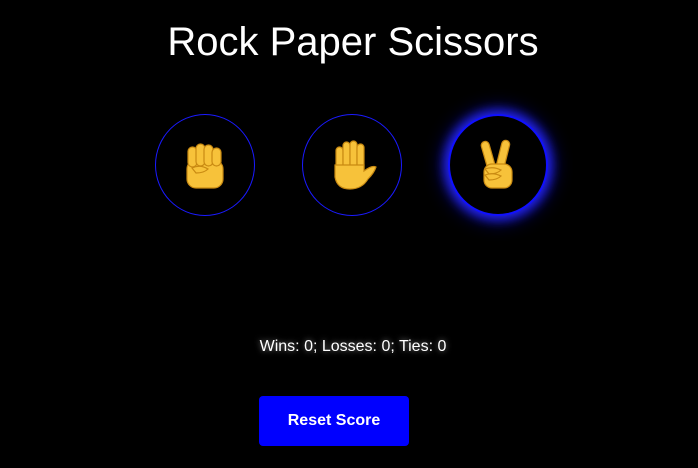 This screenshot has width=698, height=468. I want to click on choice-buttons, so click(354, 167).